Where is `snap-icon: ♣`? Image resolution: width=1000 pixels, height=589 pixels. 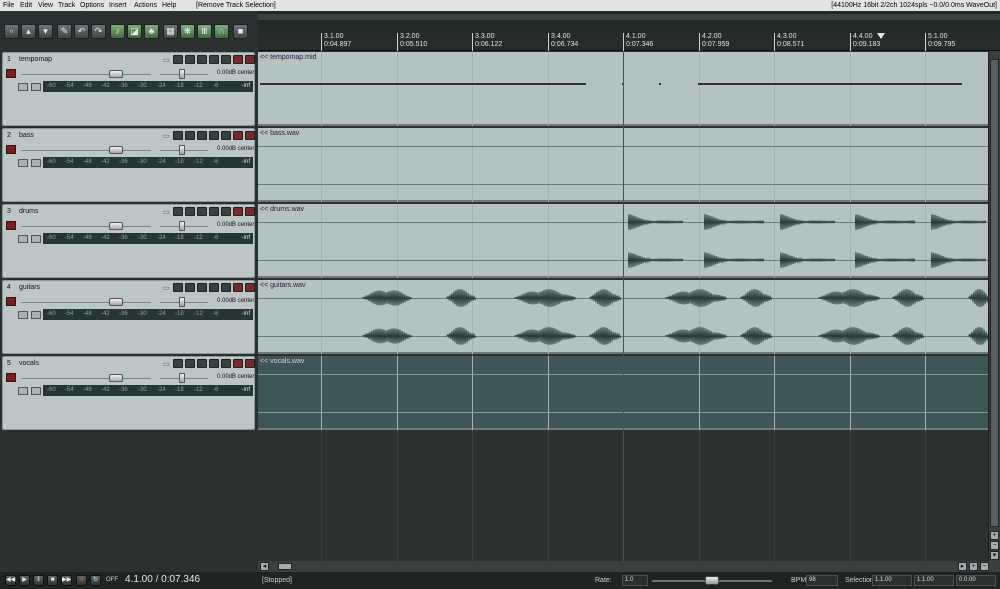 snap-icon: ♣ is located at coordinates (151, 31).